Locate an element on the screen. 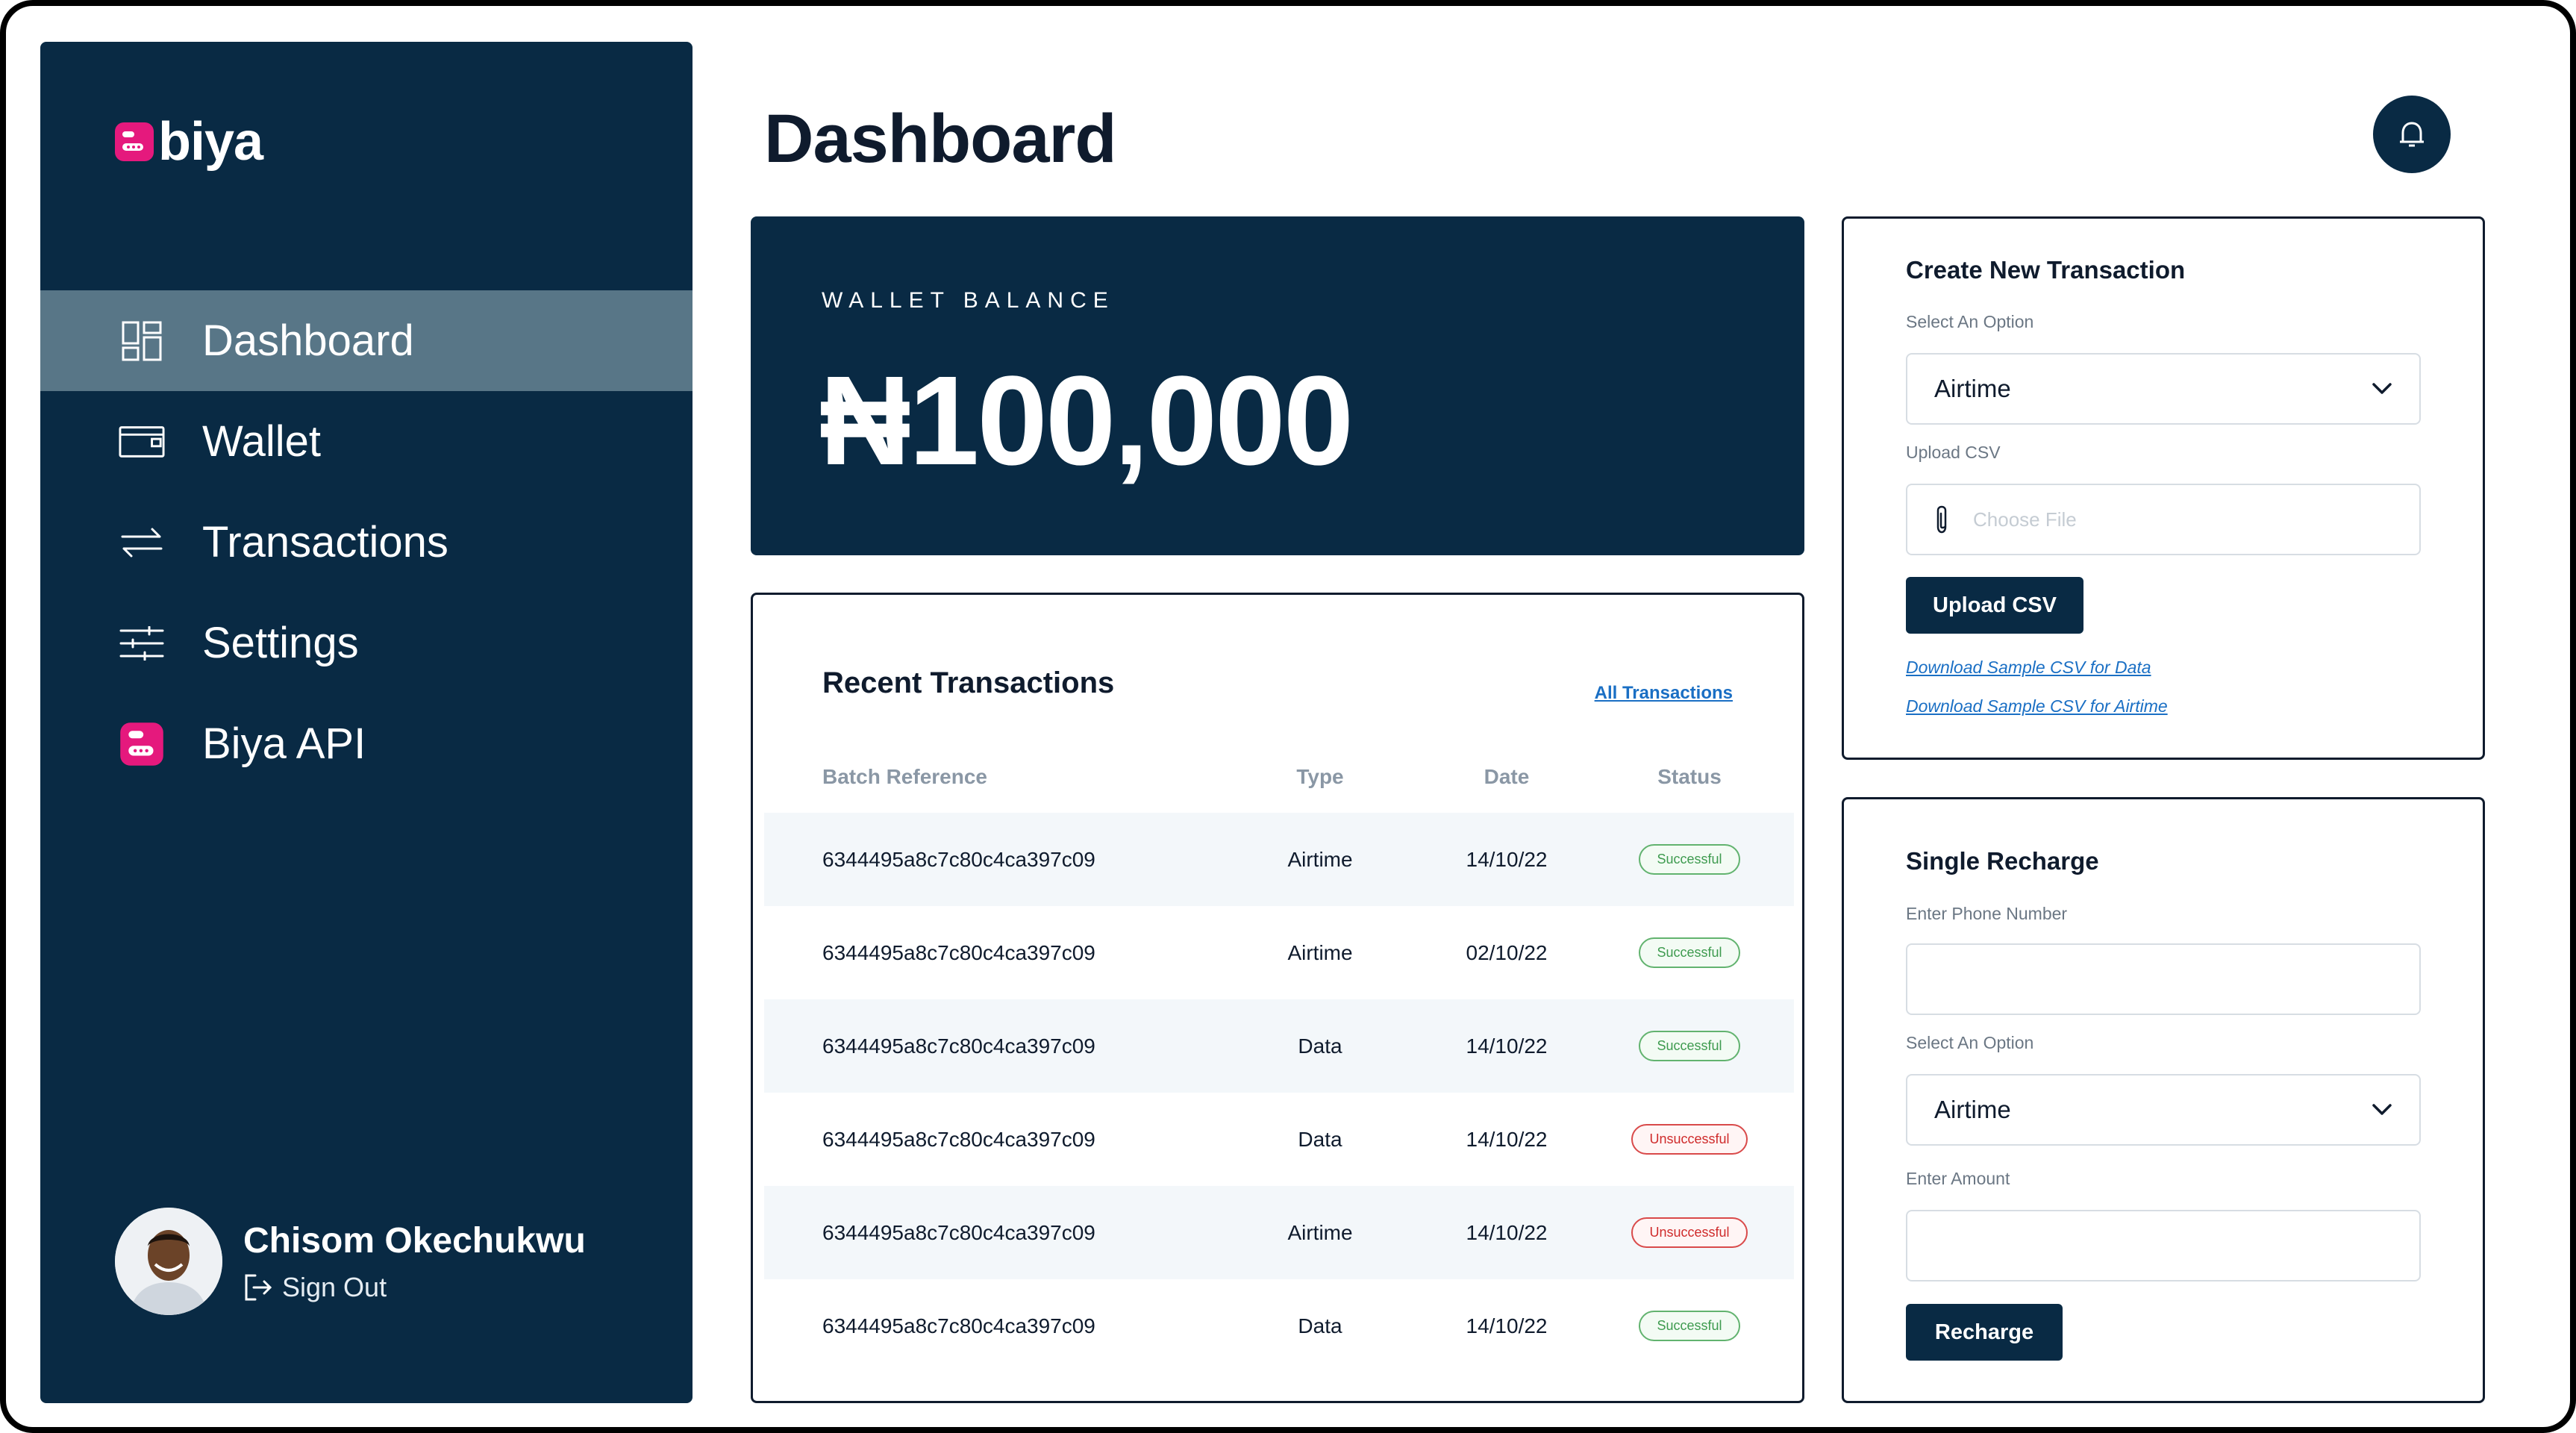 The width and height of the screenshot is (2576, 1433). page-title: Dashboard is located at coordinates (940, 139).